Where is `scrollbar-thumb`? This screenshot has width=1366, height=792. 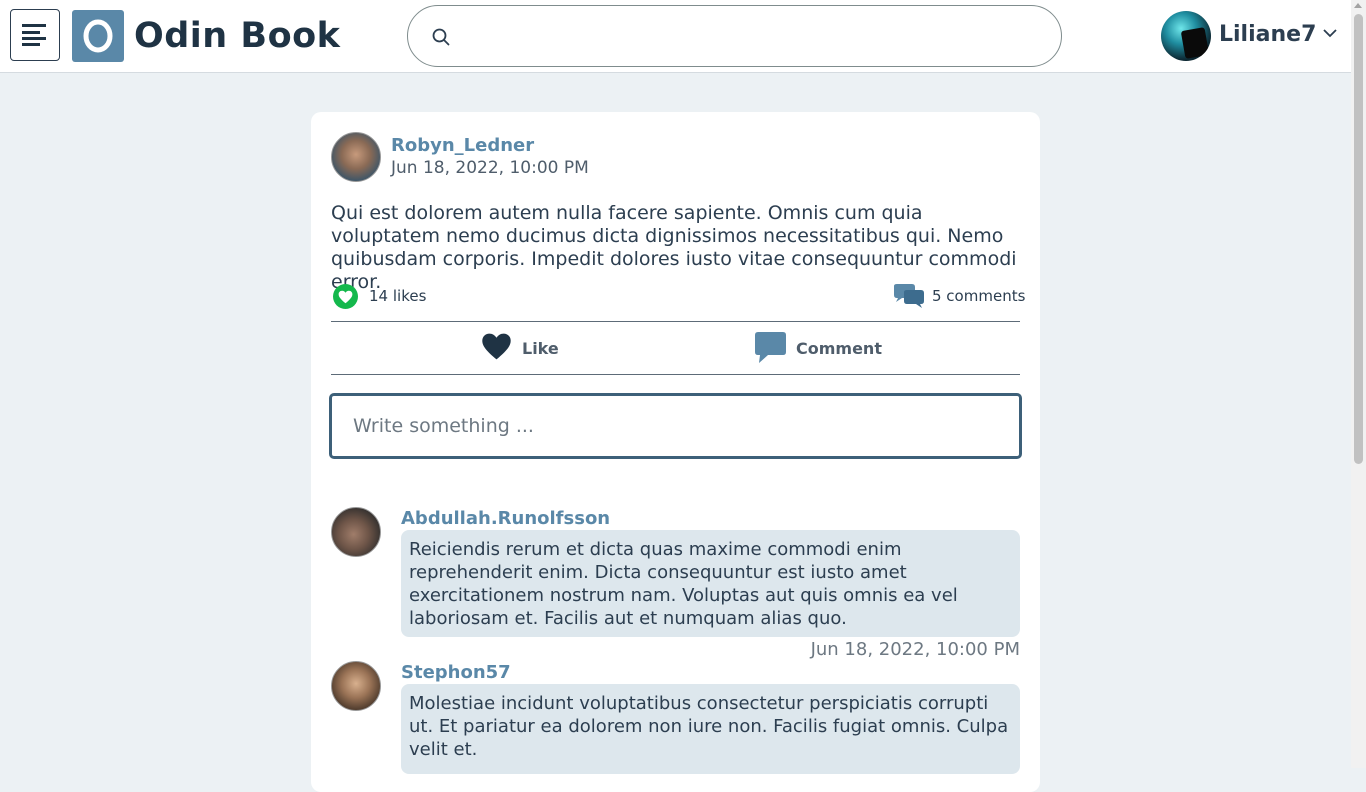 scrollbar-thumb is located at coordinates (1358, 239).